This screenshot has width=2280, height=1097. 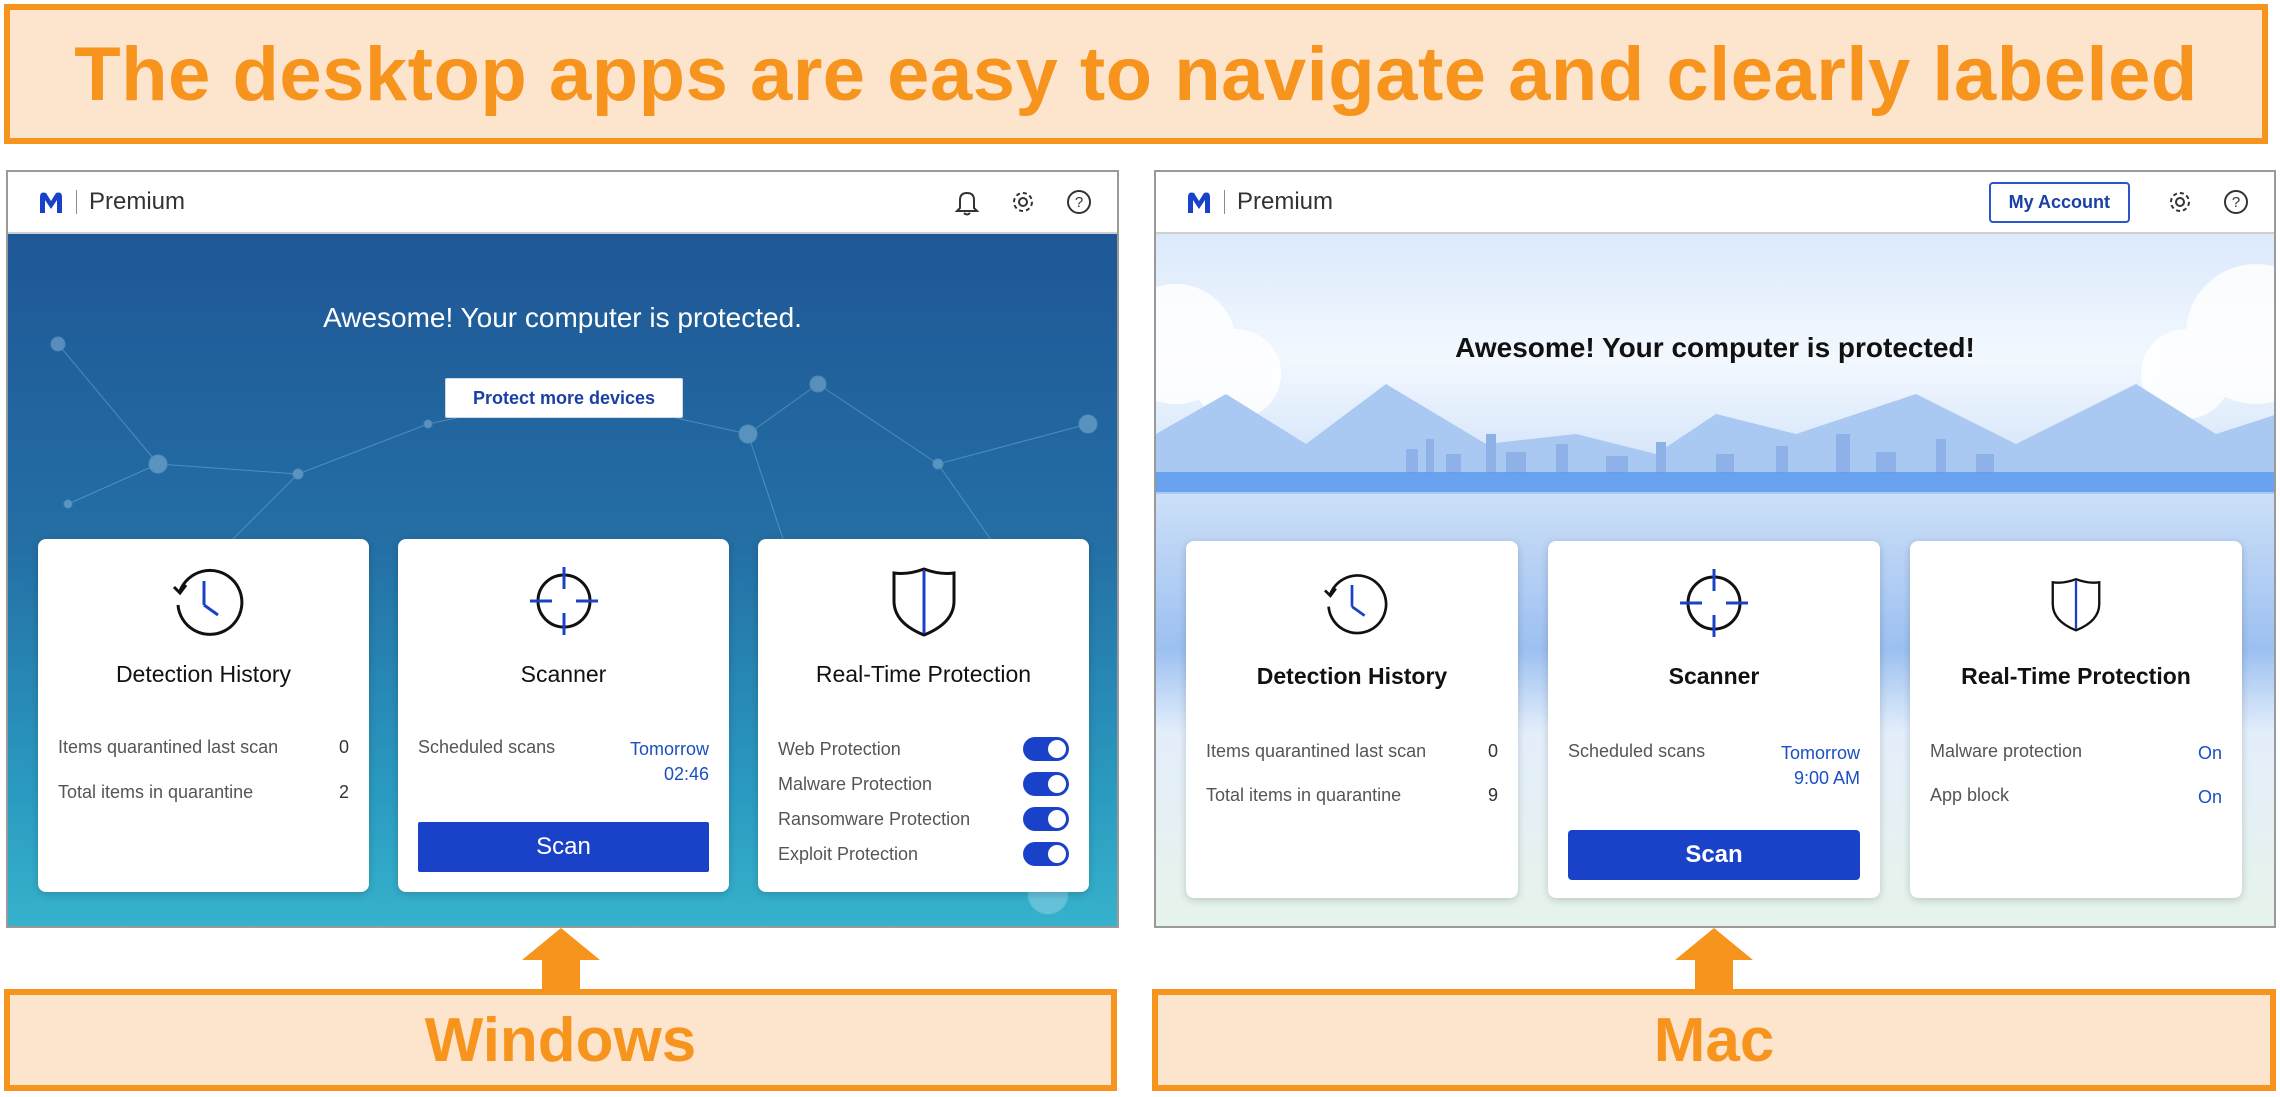 What do you see at coordinates (2076, 797) in the screenshot?
I see `app-block-row: App block On` at bounding box center [2076, 797].